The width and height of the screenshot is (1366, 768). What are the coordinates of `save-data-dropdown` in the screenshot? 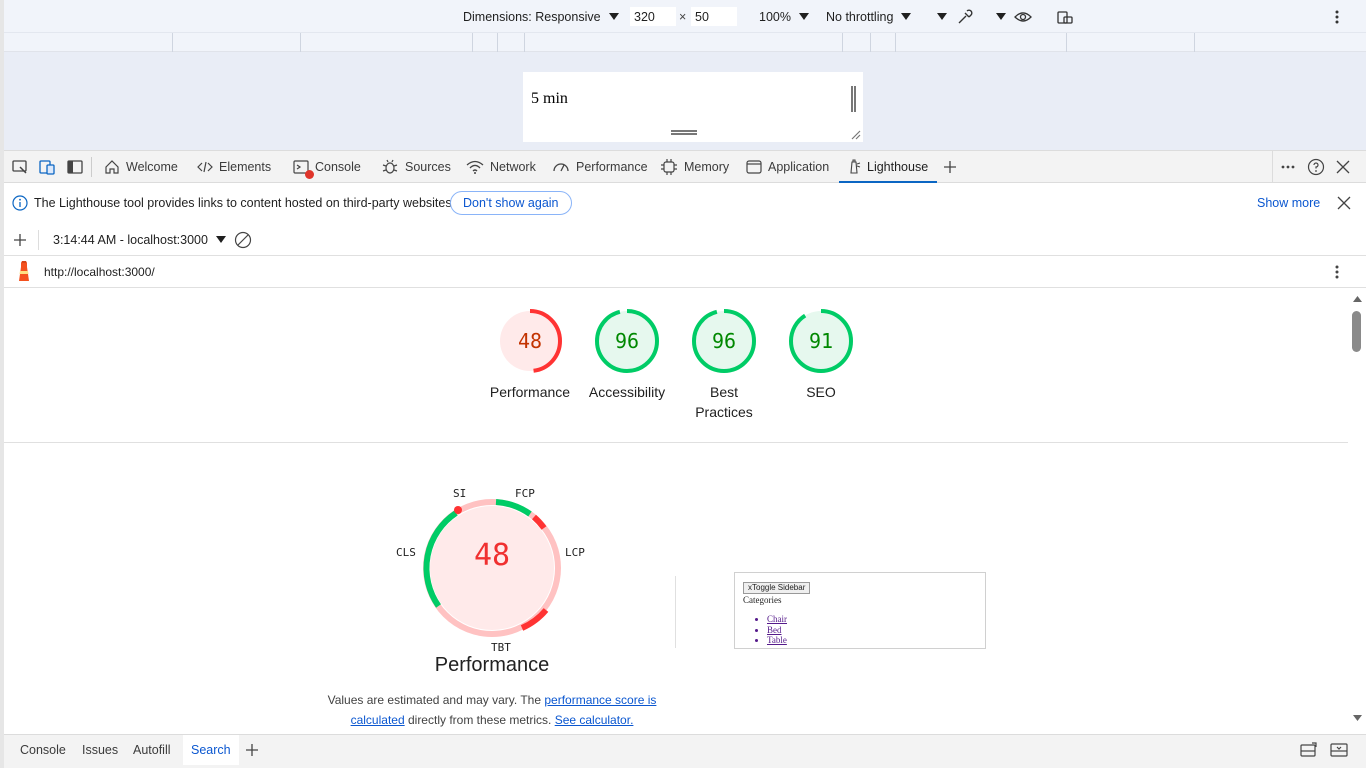 It's located at (938, 16).